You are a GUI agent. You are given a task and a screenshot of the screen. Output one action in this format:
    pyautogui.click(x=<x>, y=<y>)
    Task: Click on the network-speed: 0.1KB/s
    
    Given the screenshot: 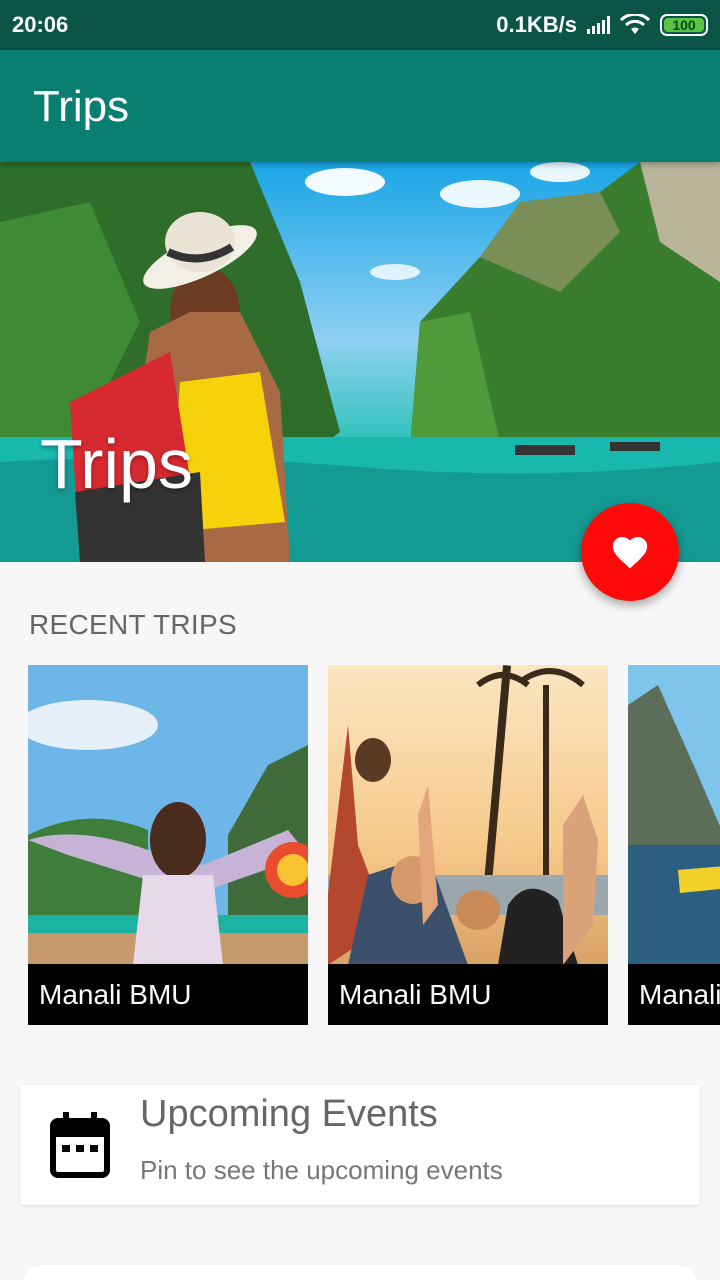 What is the action you would take?
    pyautogui.click(x=536, y=24)
    